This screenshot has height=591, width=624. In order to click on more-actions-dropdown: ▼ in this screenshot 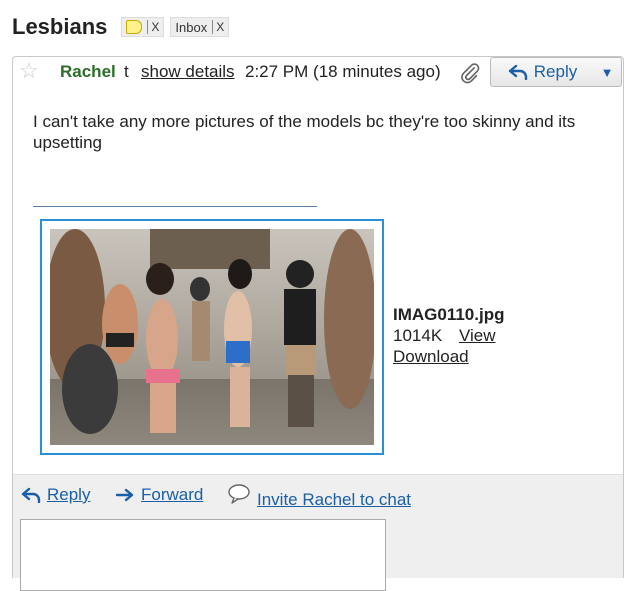, I will do `click(607, 72)`.